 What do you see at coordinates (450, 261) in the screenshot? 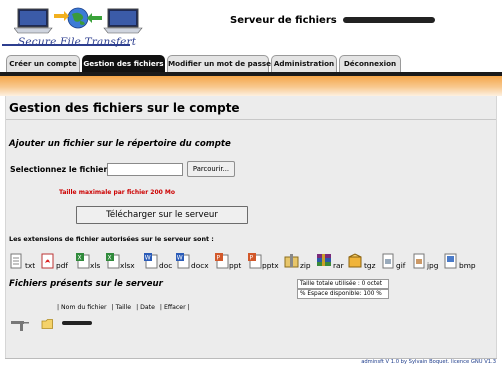
I see `bmp-icon` at bounding box center [450, 261].